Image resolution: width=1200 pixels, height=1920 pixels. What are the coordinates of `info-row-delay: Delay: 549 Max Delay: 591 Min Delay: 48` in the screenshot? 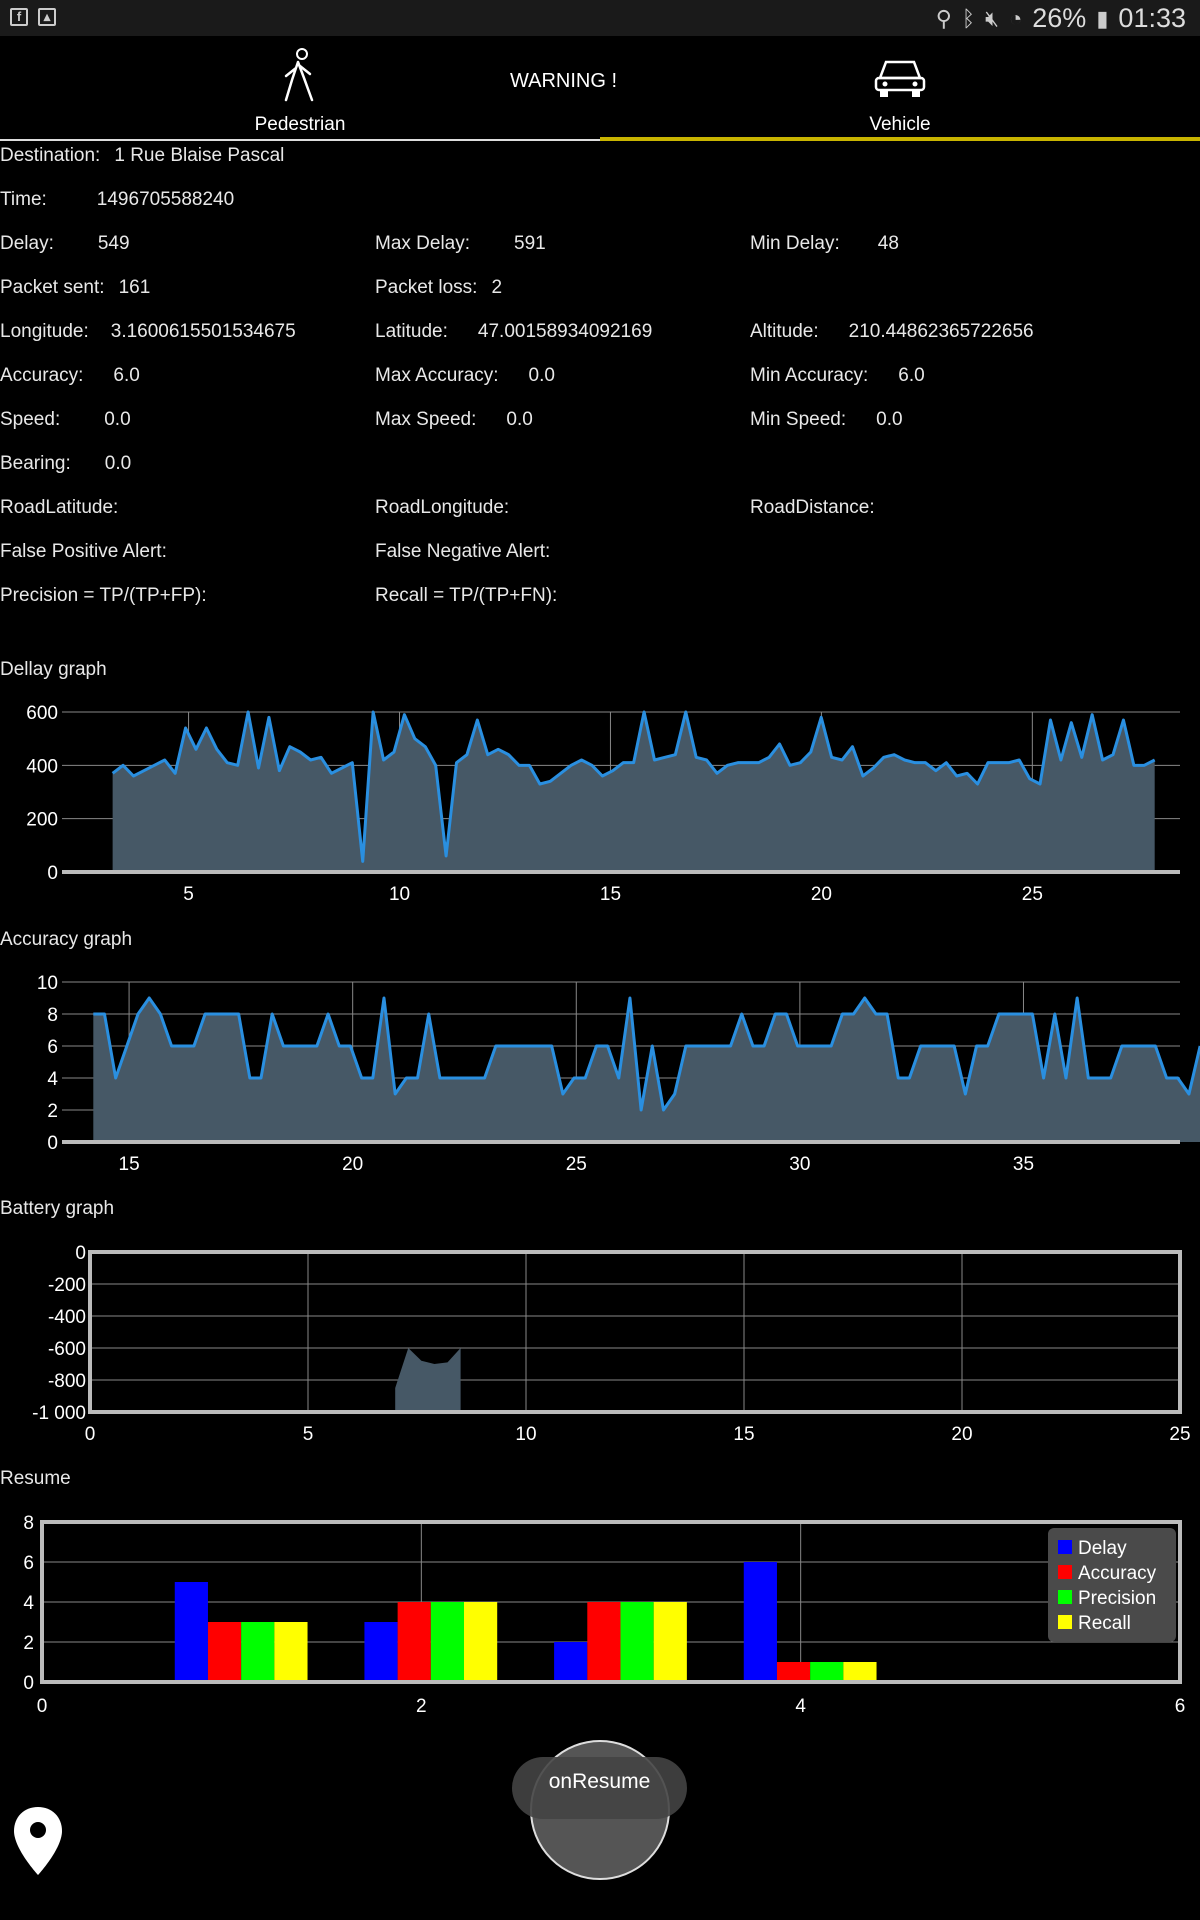 It's located at (600, 255).